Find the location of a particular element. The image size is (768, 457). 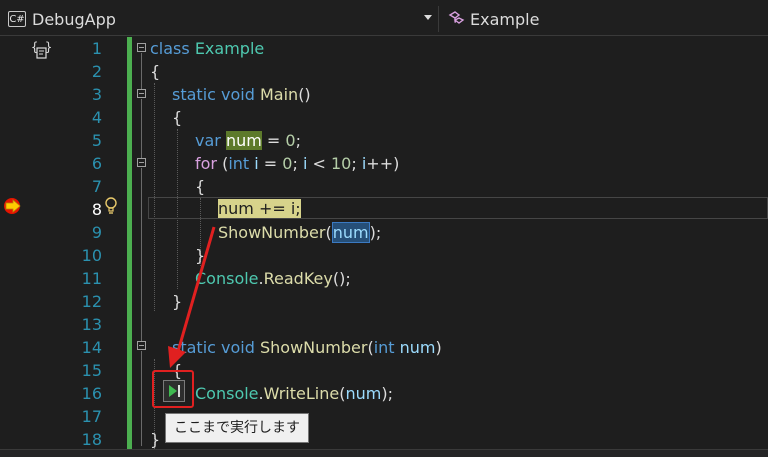

line-number: 15 is located at coordinates (91, 370).